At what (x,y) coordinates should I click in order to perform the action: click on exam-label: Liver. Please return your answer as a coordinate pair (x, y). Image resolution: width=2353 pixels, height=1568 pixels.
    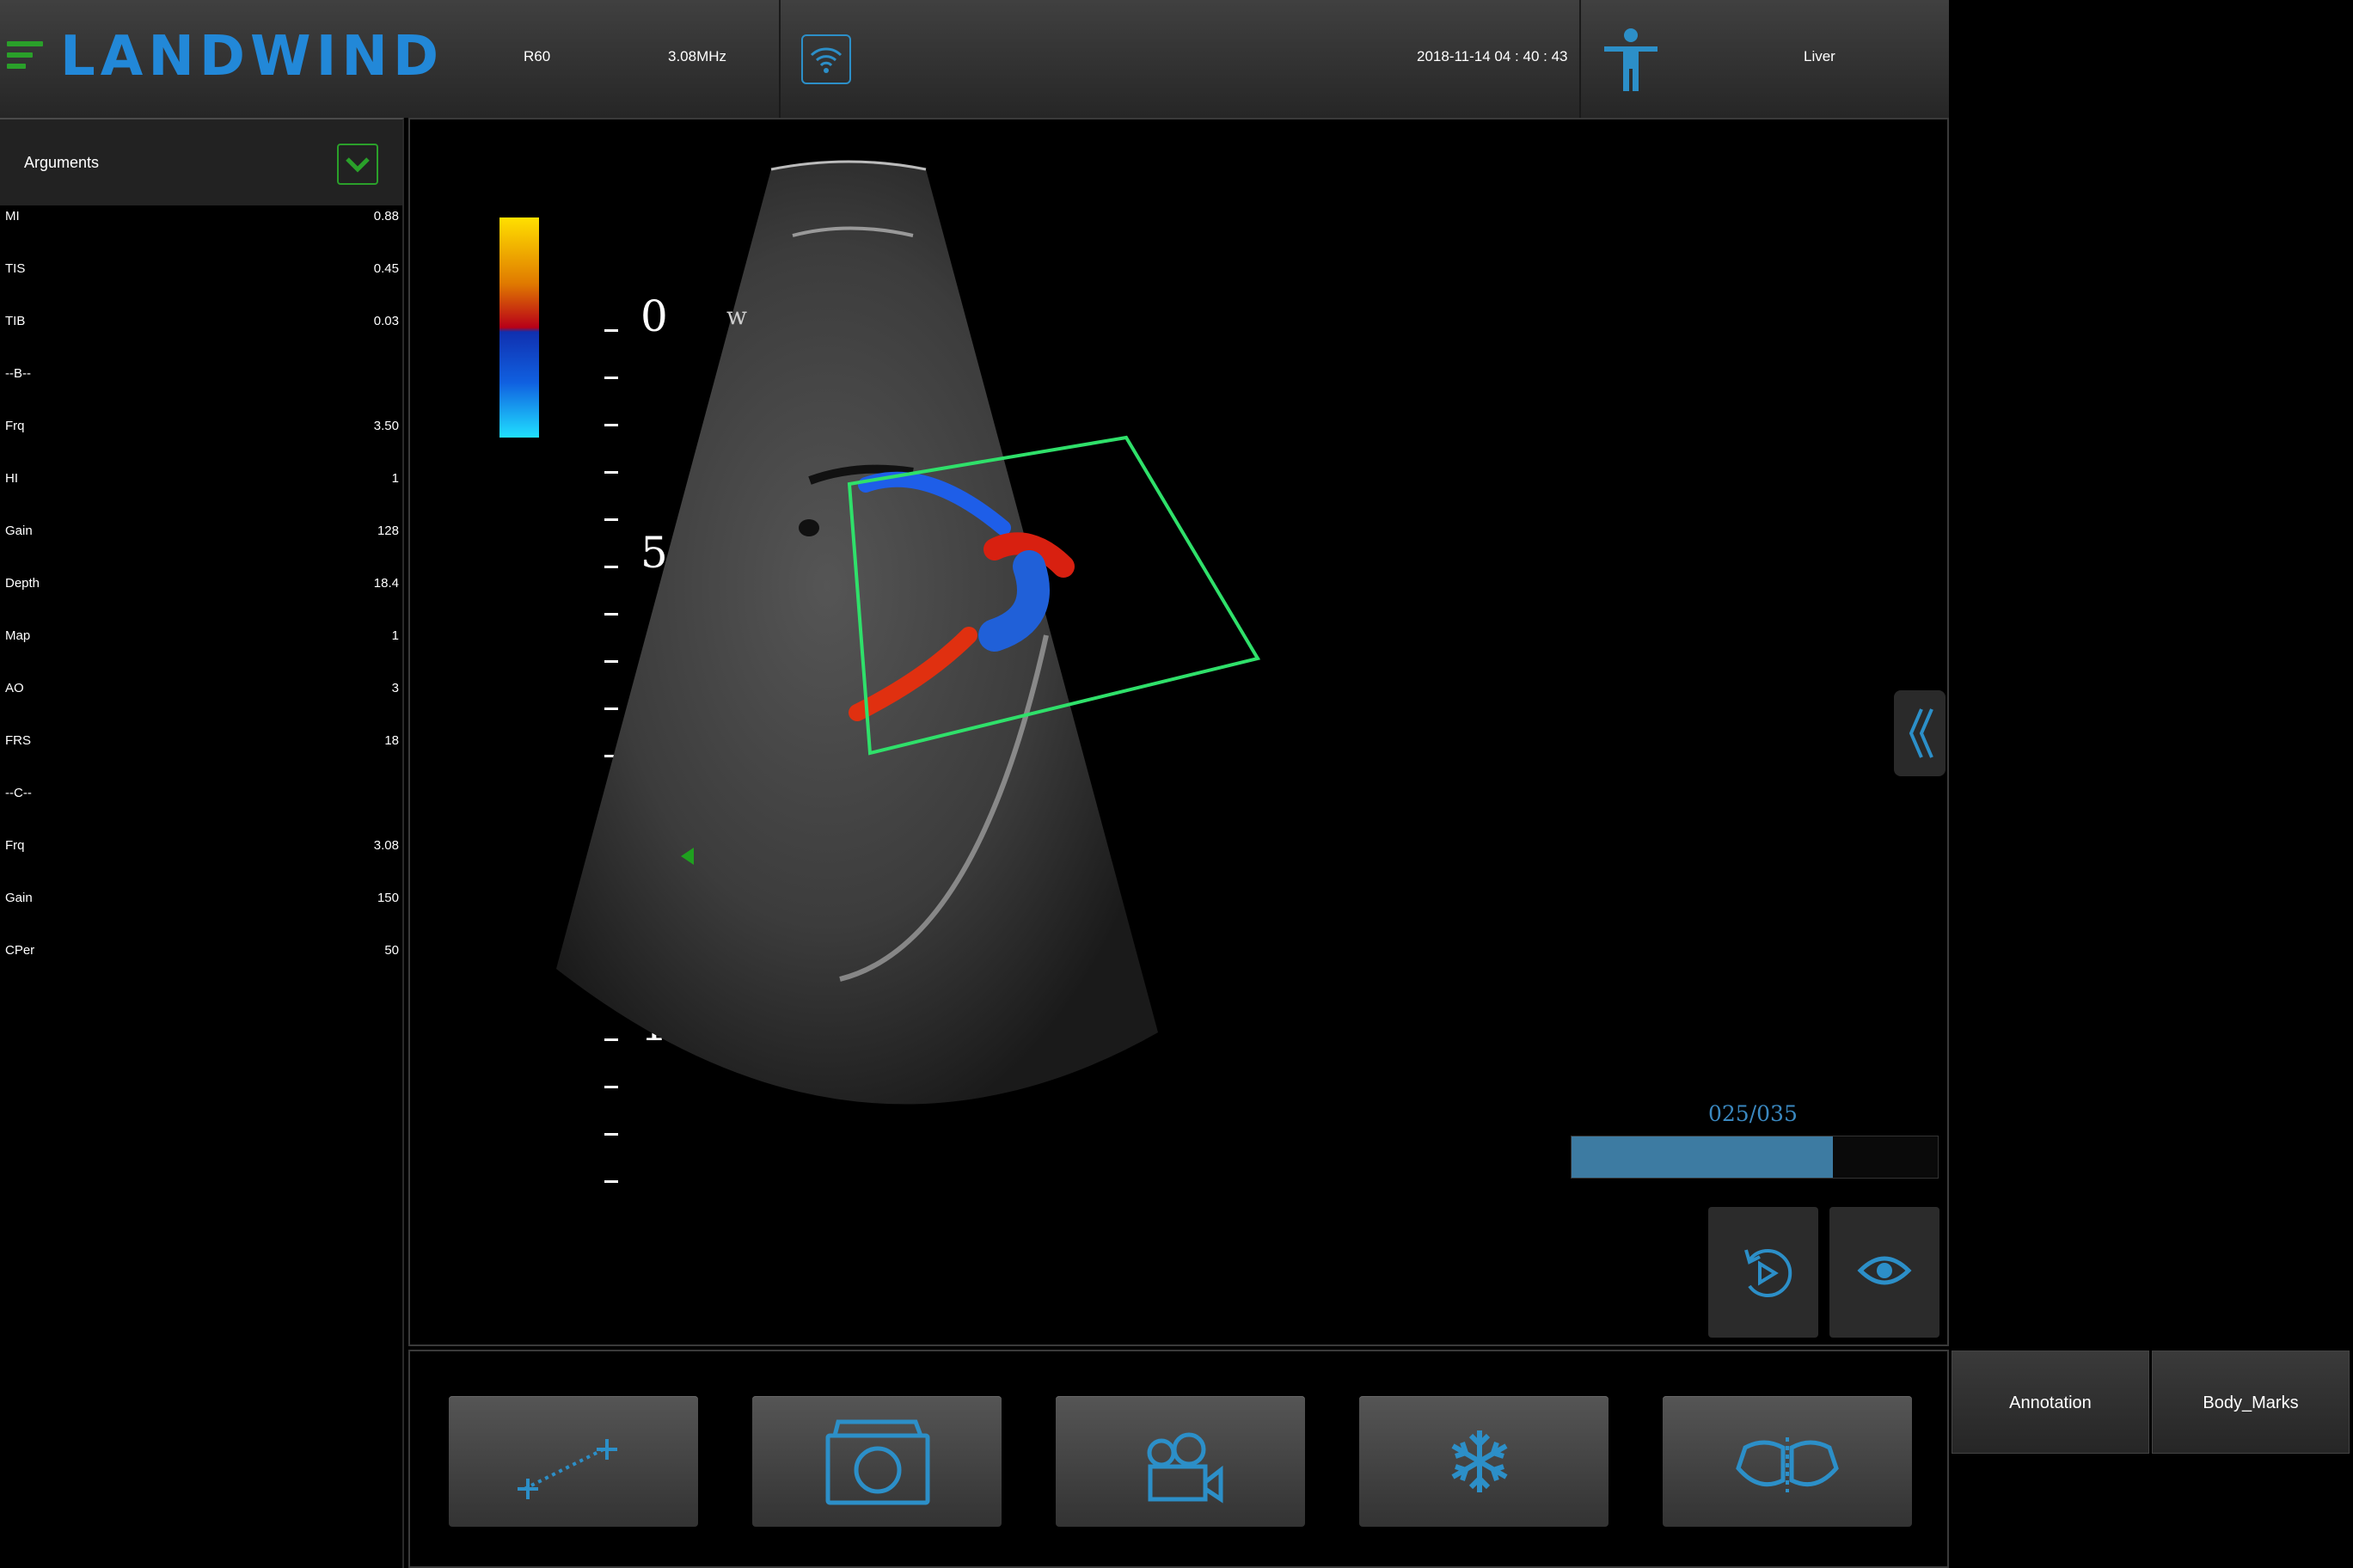
    Looking at the image, I should click on (1820, 56).